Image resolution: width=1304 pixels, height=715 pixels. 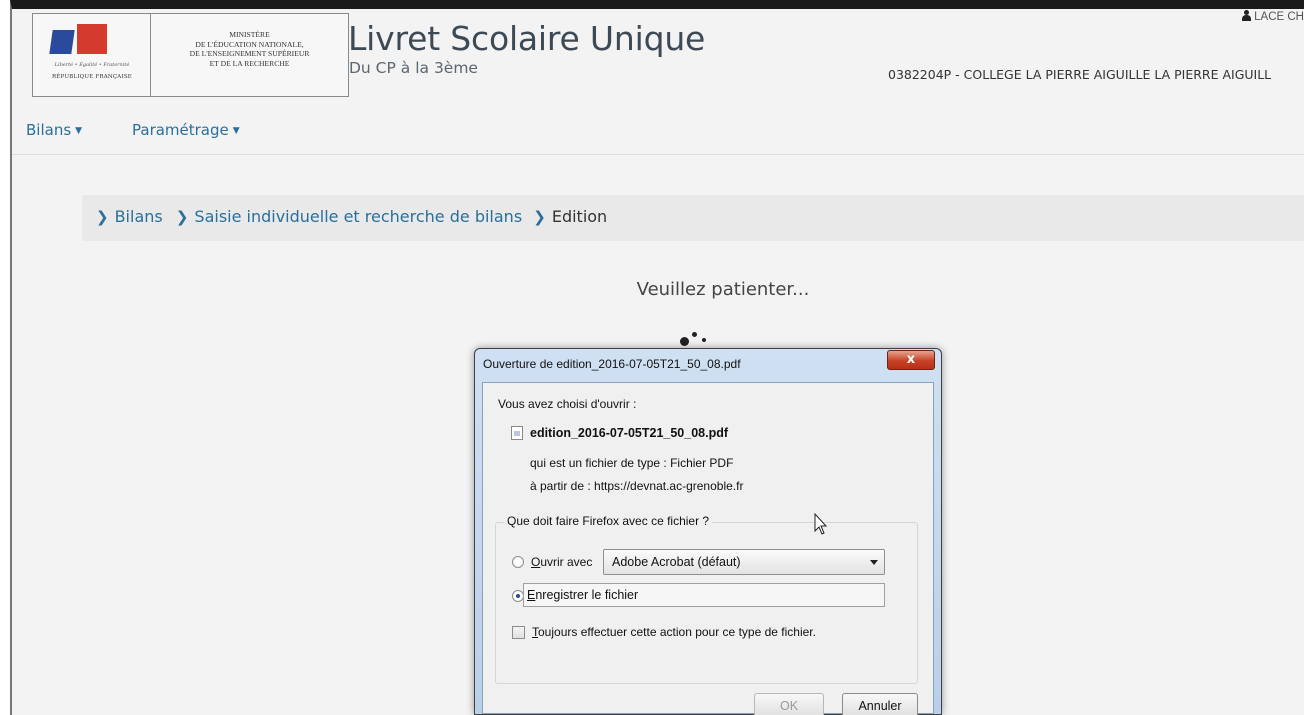 What do you see at coordinates (629, 433) in the screenshot?
I see `file-name: edition_2016-07-05T21_50_08.pdf` at bounding box center [629, 433].